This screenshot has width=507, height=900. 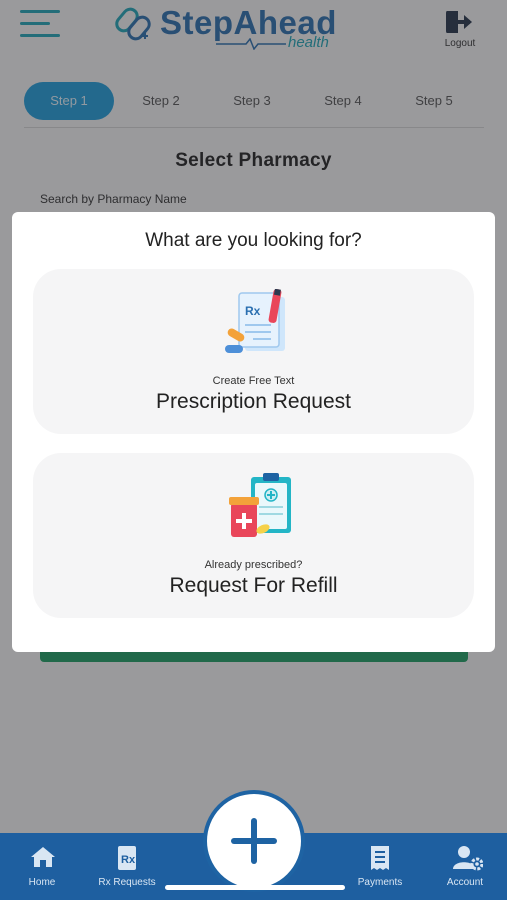 I want to click on tab-rx-requests: Rx Rx Requests, so click(x=127, y=866).